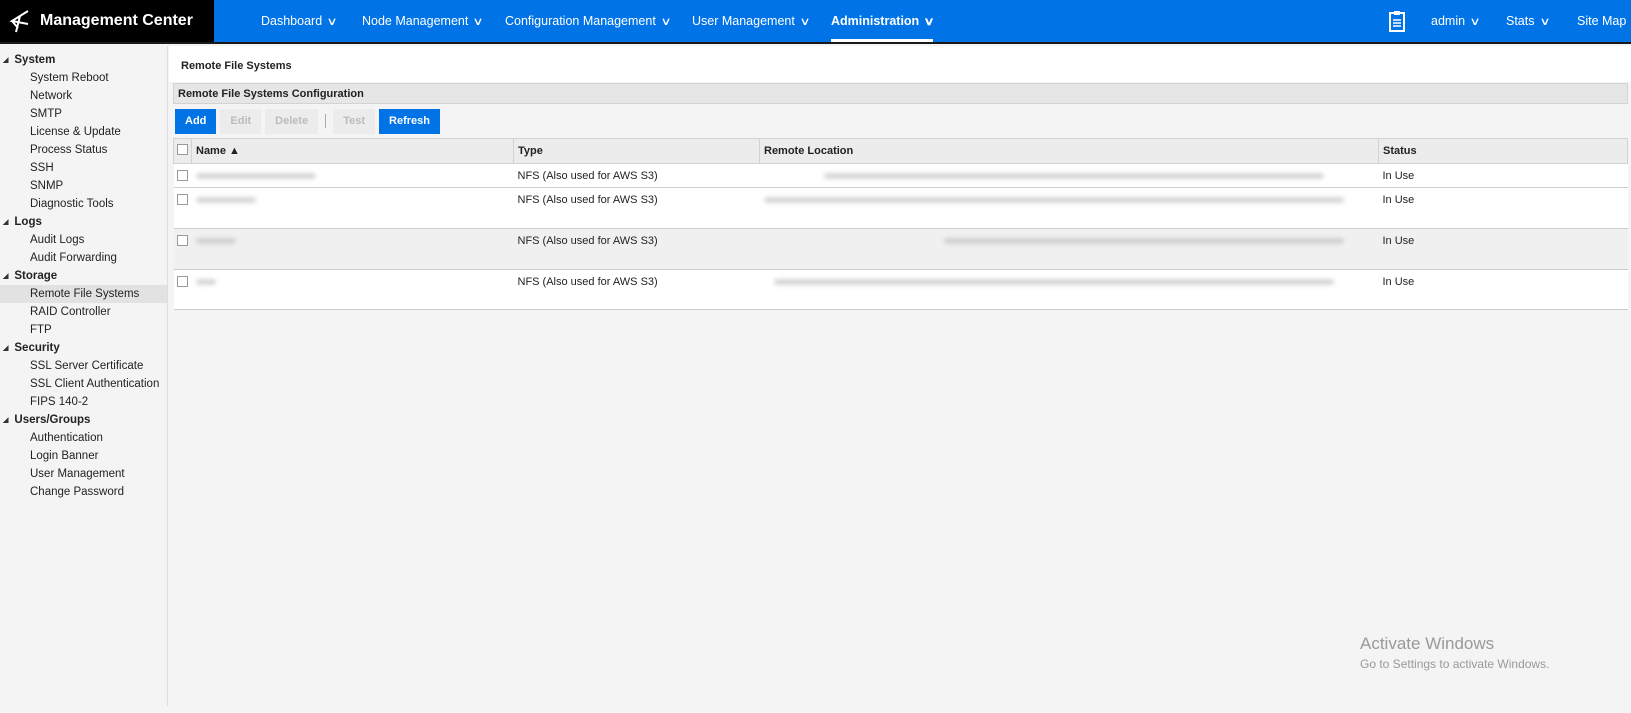 This screenshot has width=1631, height=713. What do you see at coordinates (1069, 151) in the screenshot?
I see `column-remote-location: Remote Location` at bounding box center [1069, 151].